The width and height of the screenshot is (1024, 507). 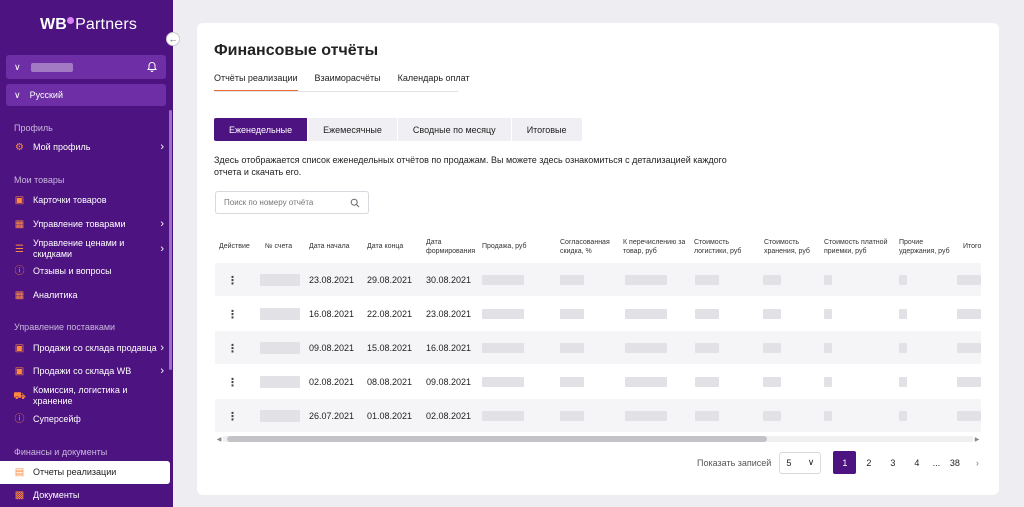 I want to click on col-logistics: Стоимость логистики, руб, so click(x=718, y=246).